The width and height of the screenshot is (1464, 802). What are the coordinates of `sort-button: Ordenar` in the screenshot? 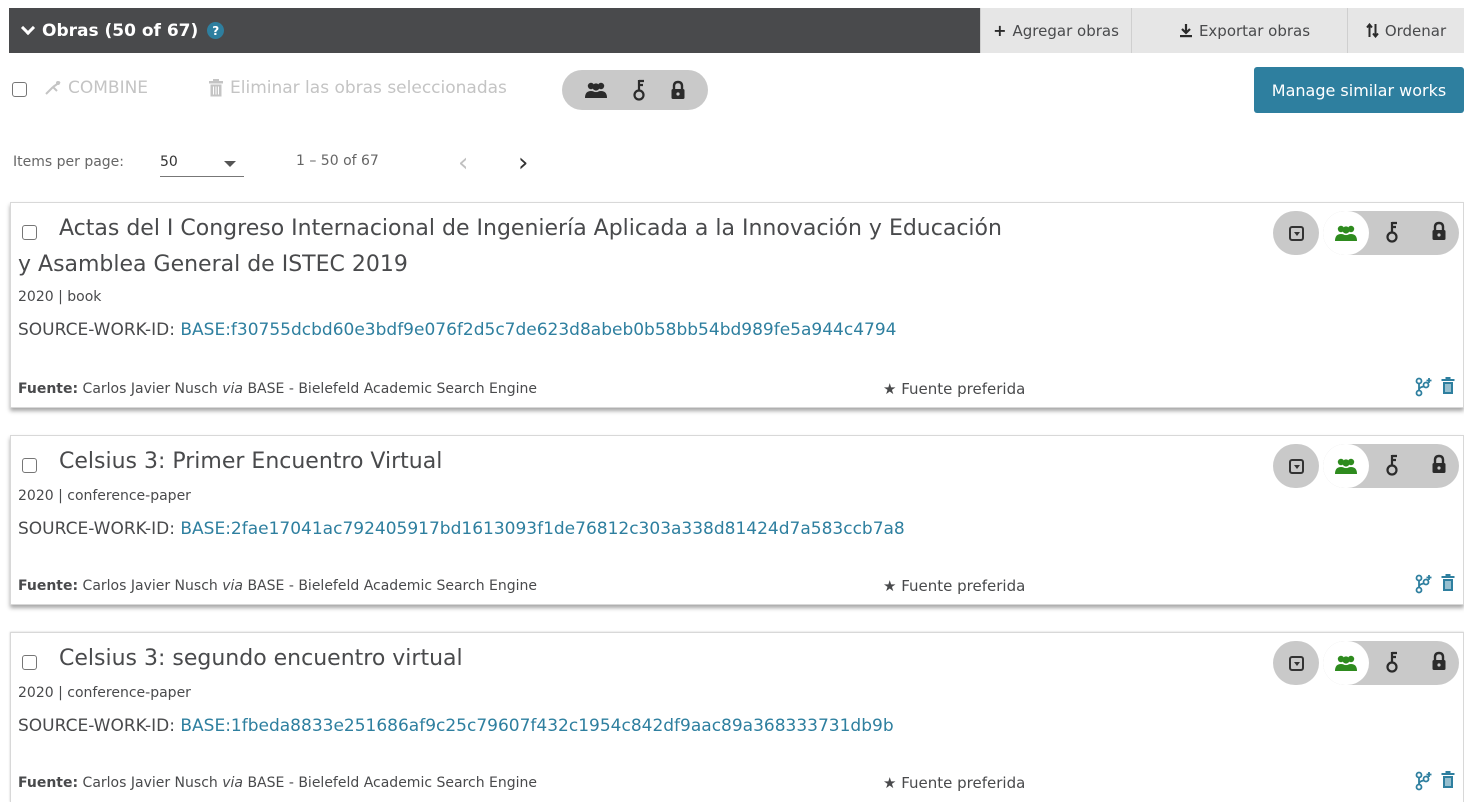 It's located at (1405, 30).